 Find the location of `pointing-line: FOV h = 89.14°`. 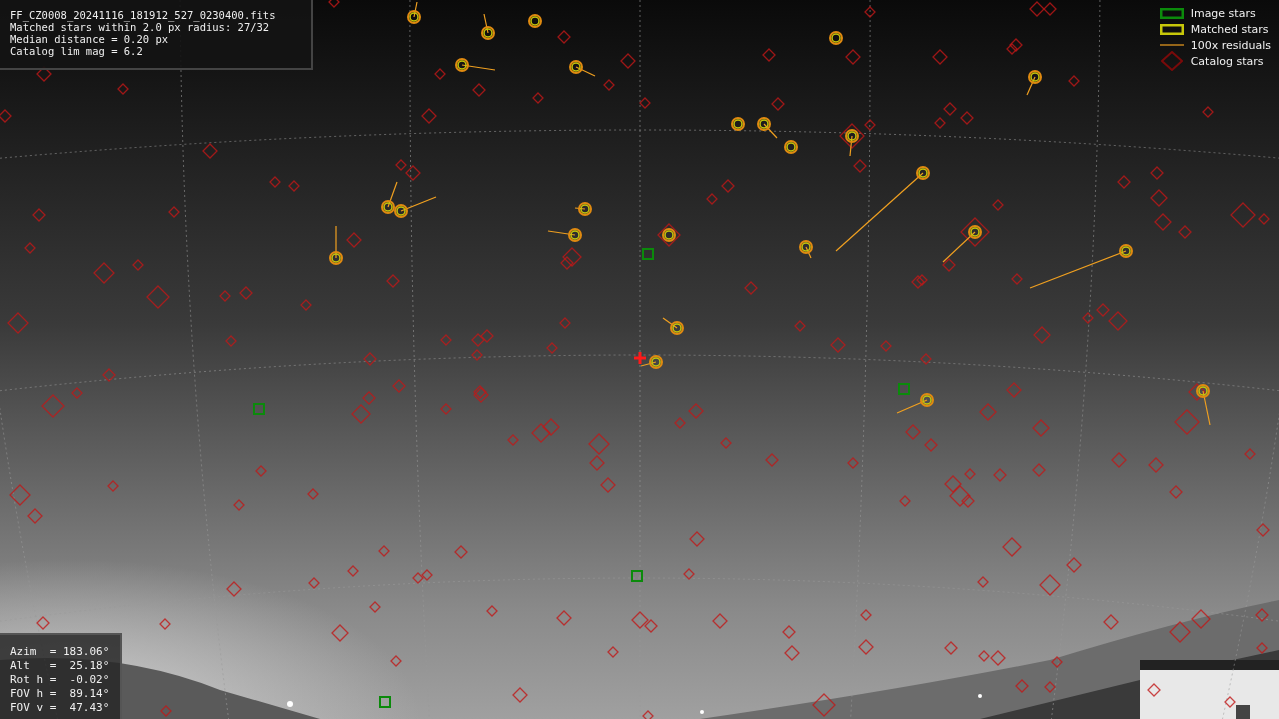

pointing-line: FOV h = 89.14° is located at coordinates (60, 694).